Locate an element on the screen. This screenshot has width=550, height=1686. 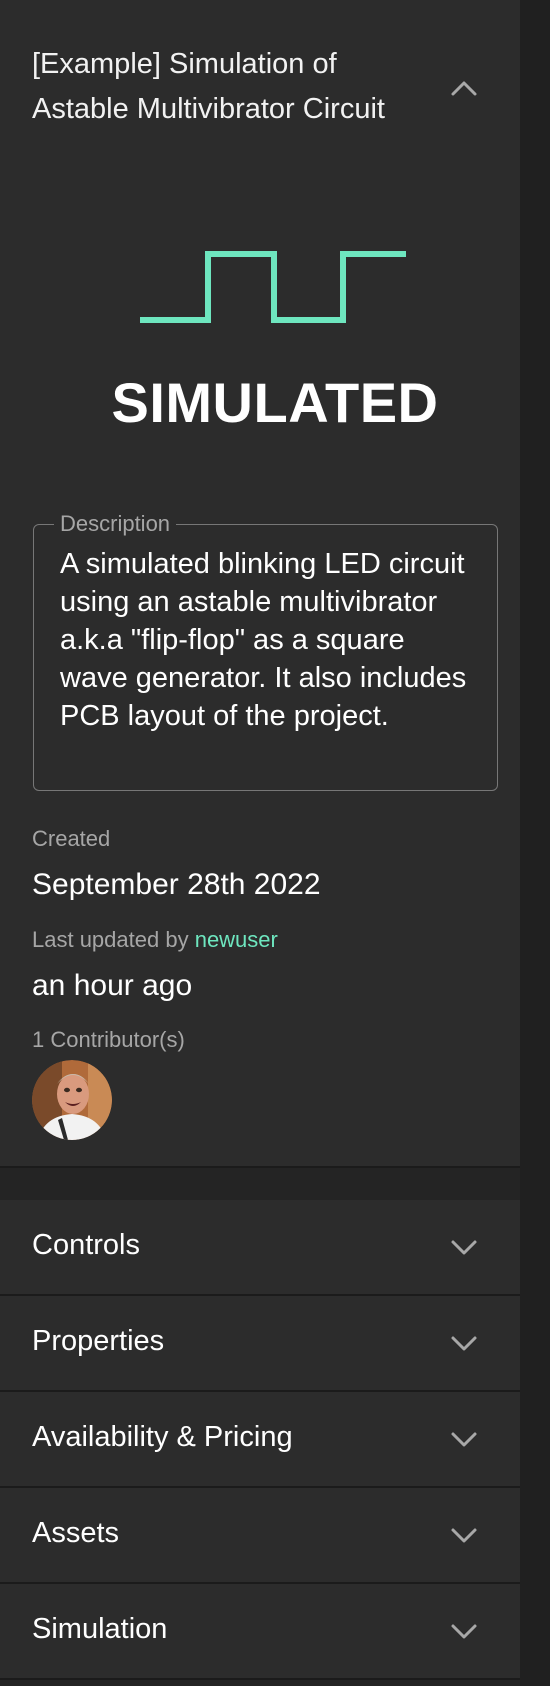
avatar is located at coordinates (72, 1100).